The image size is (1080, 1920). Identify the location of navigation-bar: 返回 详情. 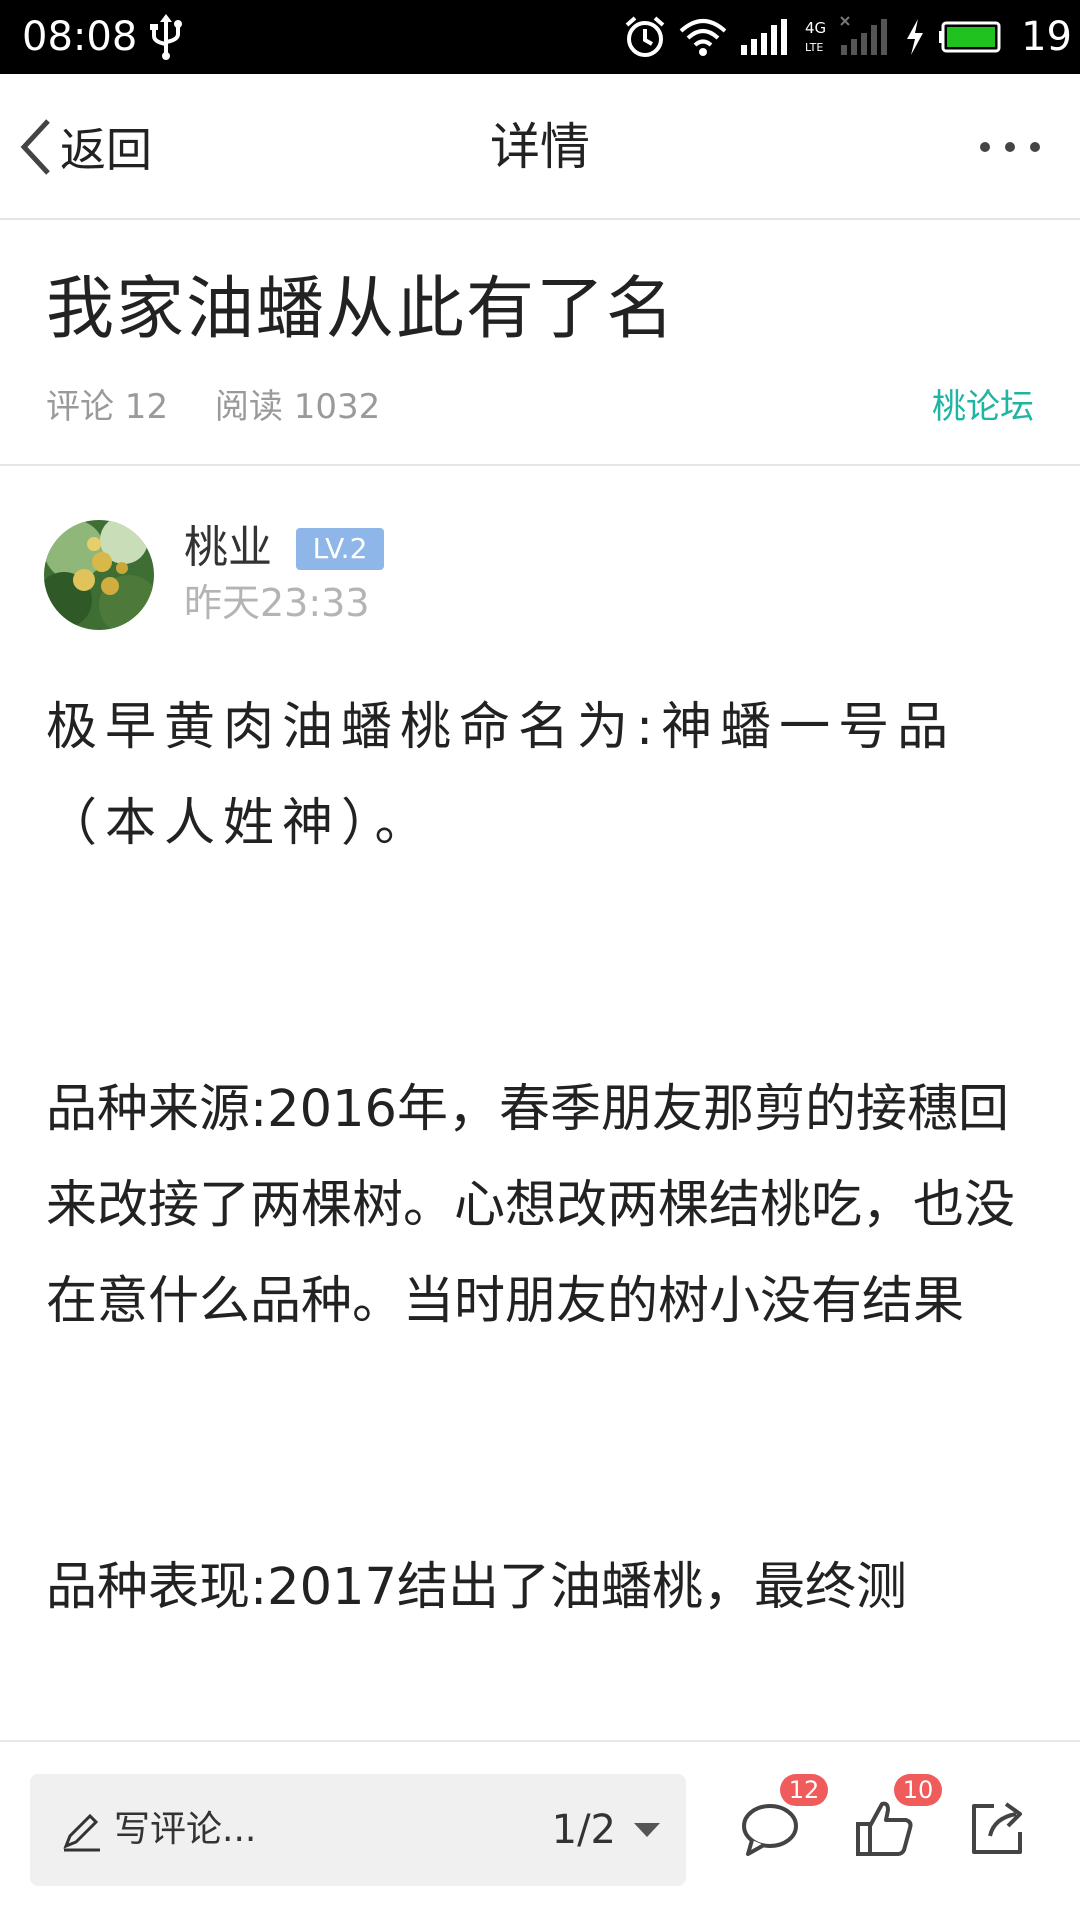
(540, 147).